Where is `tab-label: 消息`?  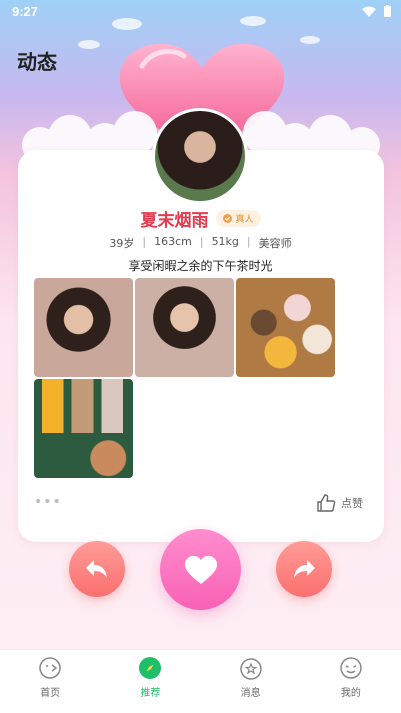 tab-label: 消息 is located at coordinates (250, 693).